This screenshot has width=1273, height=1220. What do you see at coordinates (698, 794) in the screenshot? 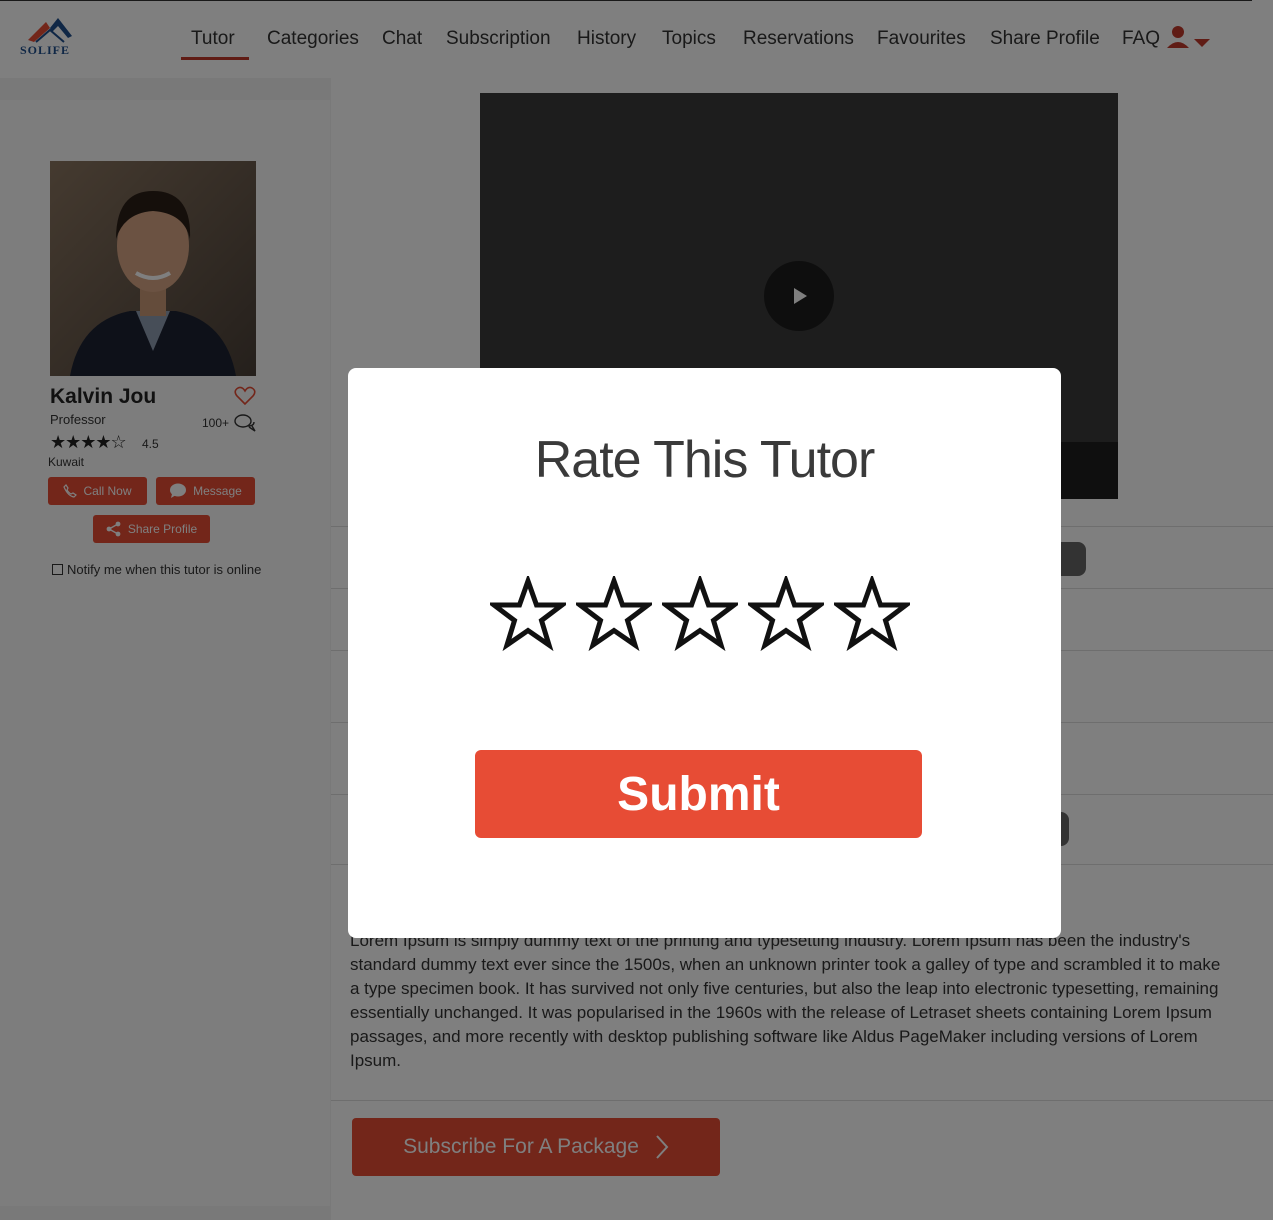
I see `submit-rating-button: Submit` at bounding box center [698, 794].